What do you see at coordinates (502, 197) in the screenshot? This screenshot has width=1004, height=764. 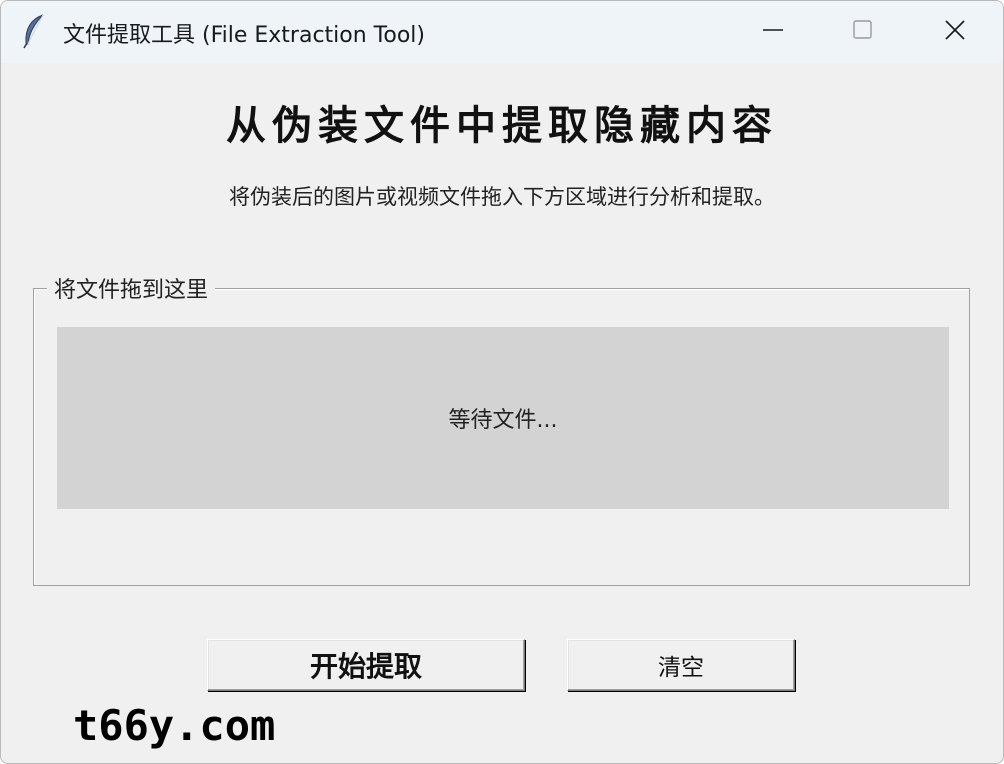 I see `instruction-text: 将伪装后的图片或视频文件拖入下方区域进行分析和提取。` at bounding box center [502, 197].